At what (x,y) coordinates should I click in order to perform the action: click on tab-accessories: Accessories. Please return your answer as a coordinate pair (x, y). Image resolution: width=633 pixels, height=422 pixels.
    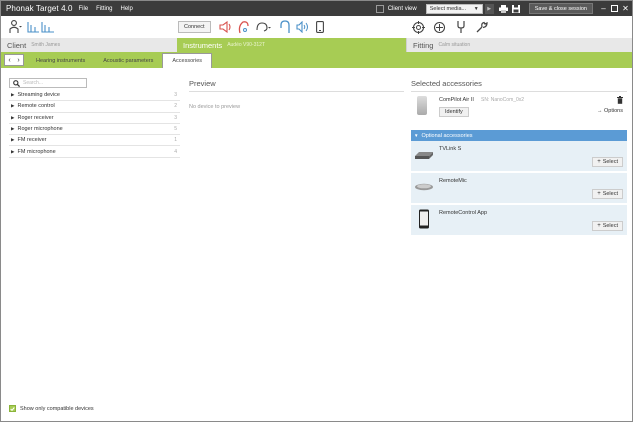
    Looking at the image, I should click on (187, 60).